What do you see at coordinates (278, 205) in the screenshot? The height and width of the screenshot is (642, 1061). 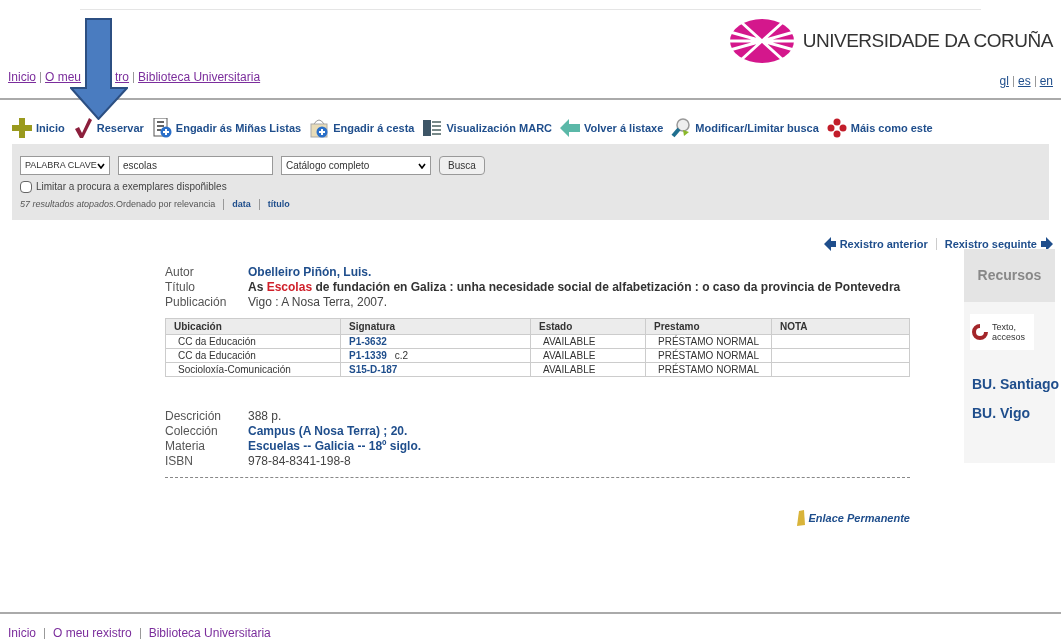 I see `sort-link: título` at bounding box center [278, 205].